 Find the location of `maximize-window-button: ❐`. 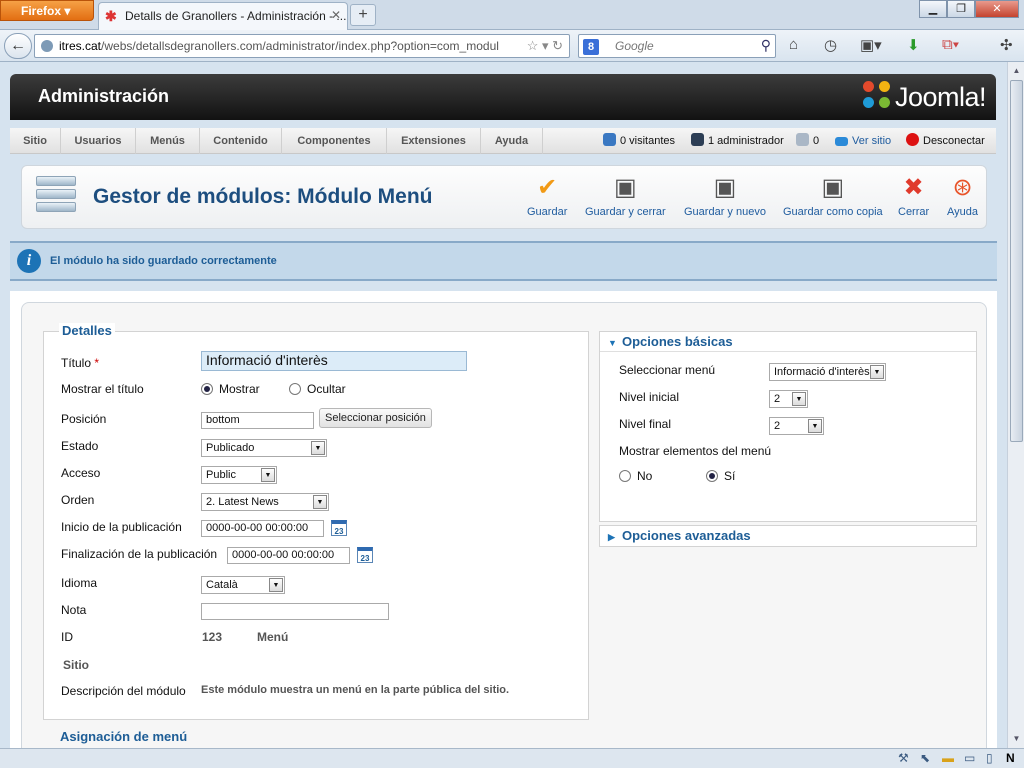

maximize-window-button: ❐ is located at coordinates (961, 9).